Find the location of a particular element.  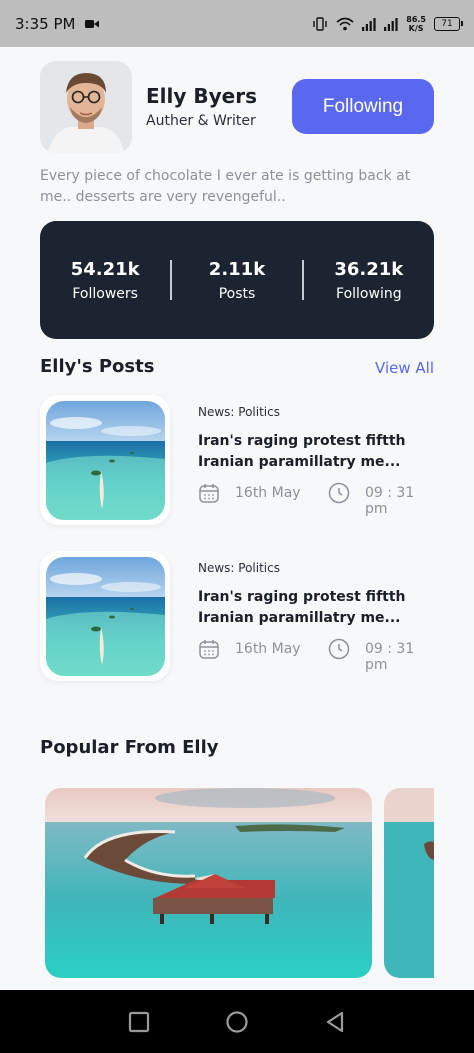

profile-role: Auther & Writer is located at coordinates (201, 121).